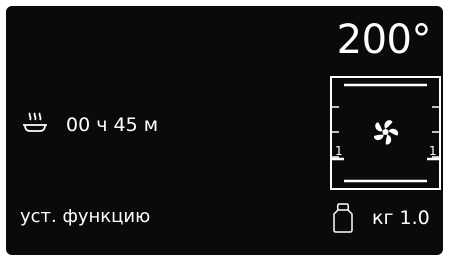  Describe the element at coordinates (35, 122) in the screenshot. I see `steam-dish-icon` at that location.